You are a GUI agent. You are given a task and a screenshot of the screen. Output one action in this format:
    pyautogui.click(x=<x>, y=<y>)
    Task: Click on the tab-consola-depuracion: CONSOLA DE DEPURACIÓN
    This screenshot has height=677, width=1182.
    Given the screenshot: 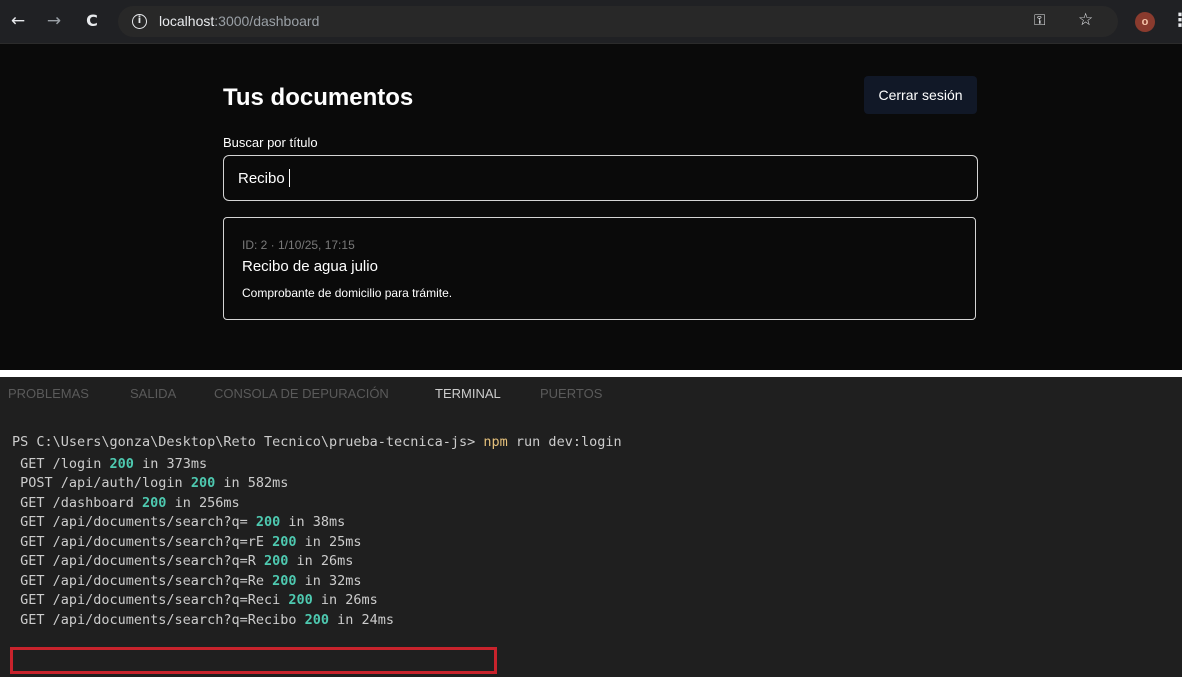 What is the action you would take?
    pyautogui.click(x=301, y=393)
    